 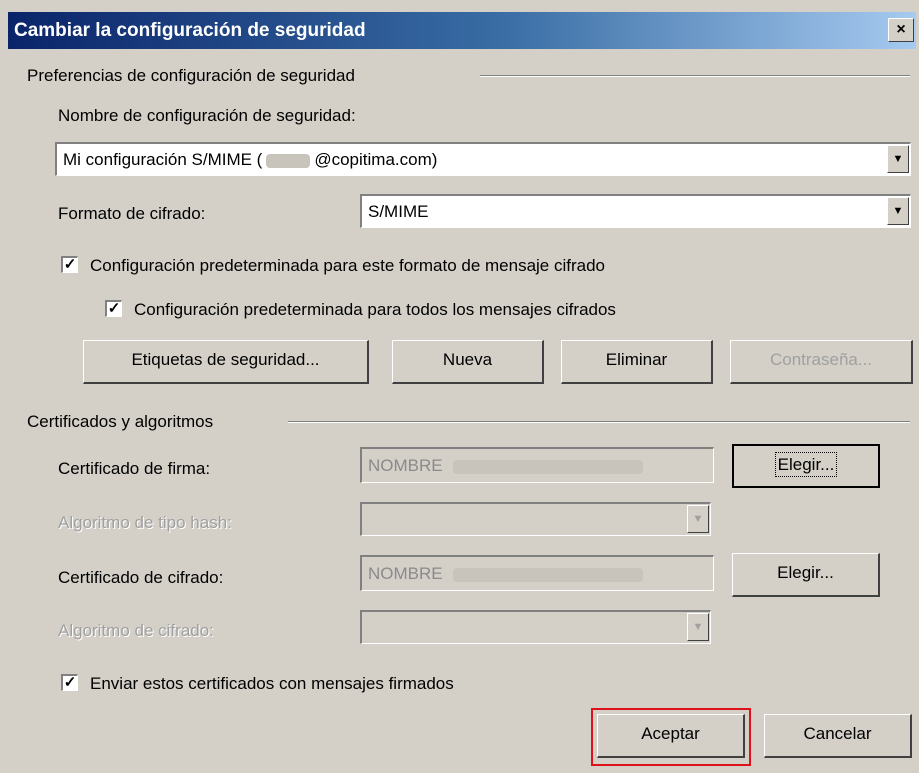 I want to click on config-name-value: Mi configuración S/MIME (@copitima.com), so click(x=250, y=159).